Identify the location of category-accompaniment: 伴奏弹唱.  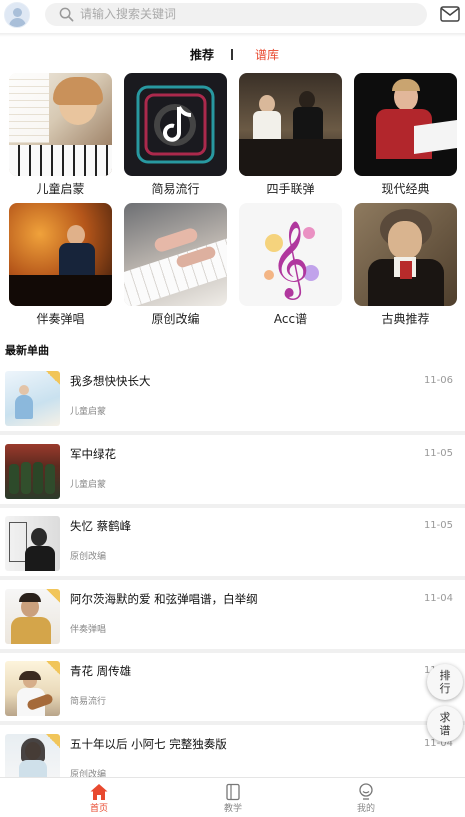
(60, 264).